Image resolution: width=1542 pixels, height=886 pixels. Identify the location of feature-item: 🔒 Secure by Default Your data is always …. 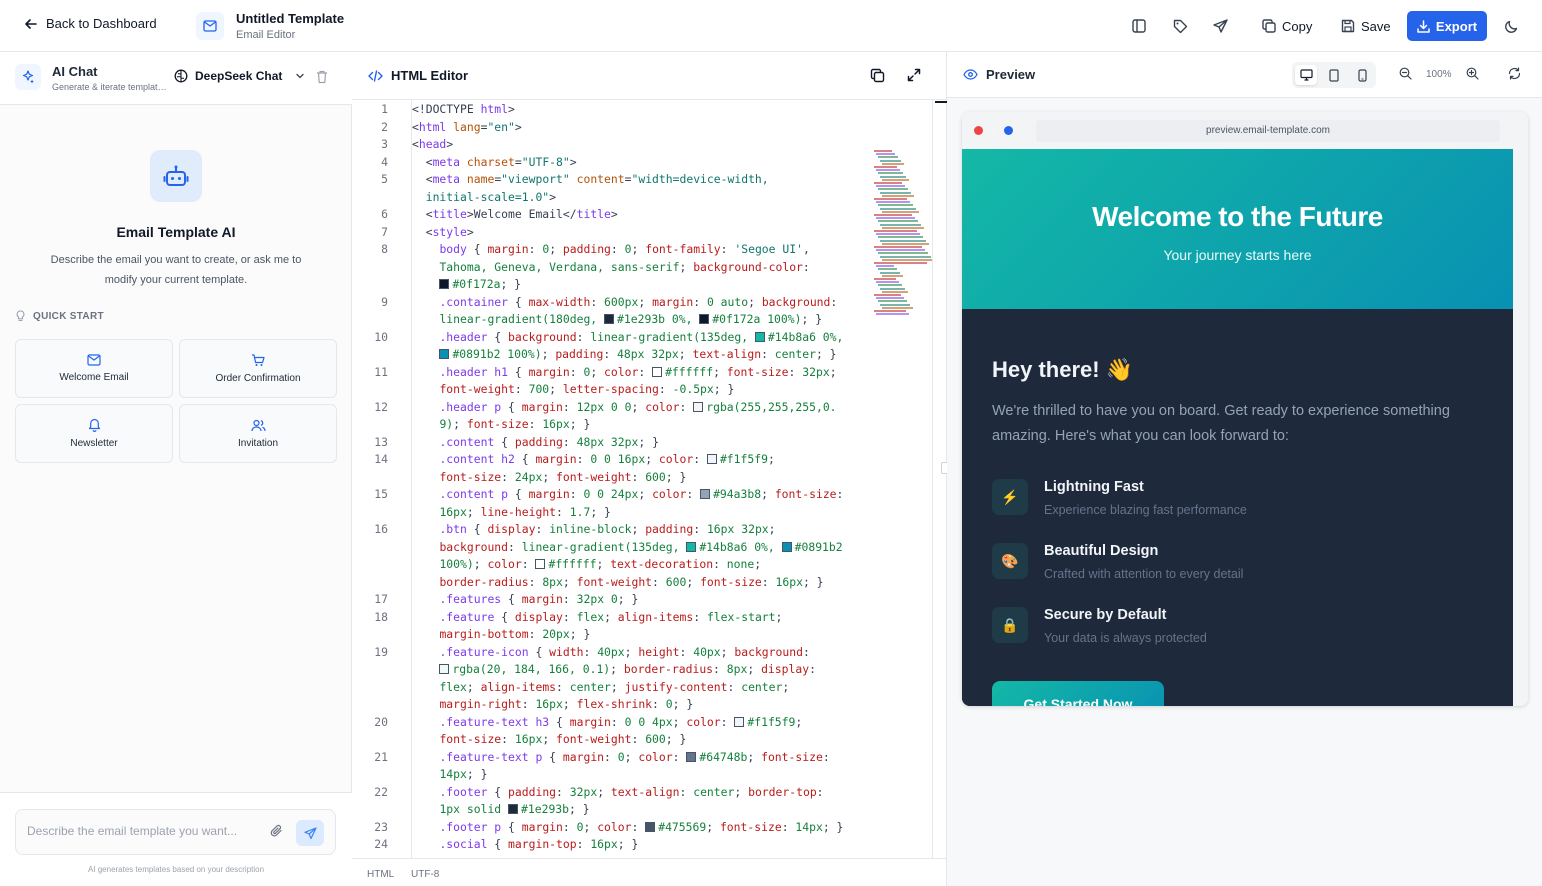
(1242, 625).